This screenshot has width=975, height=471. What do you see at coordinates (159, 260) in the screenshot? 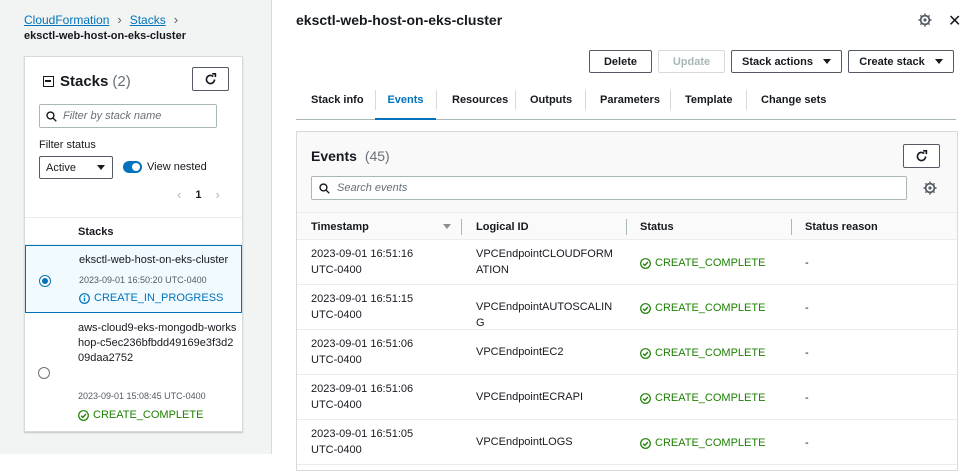
I see `stack-name: eksctl-web-host-on-eks-cluster` at bounding box center [159, 260].